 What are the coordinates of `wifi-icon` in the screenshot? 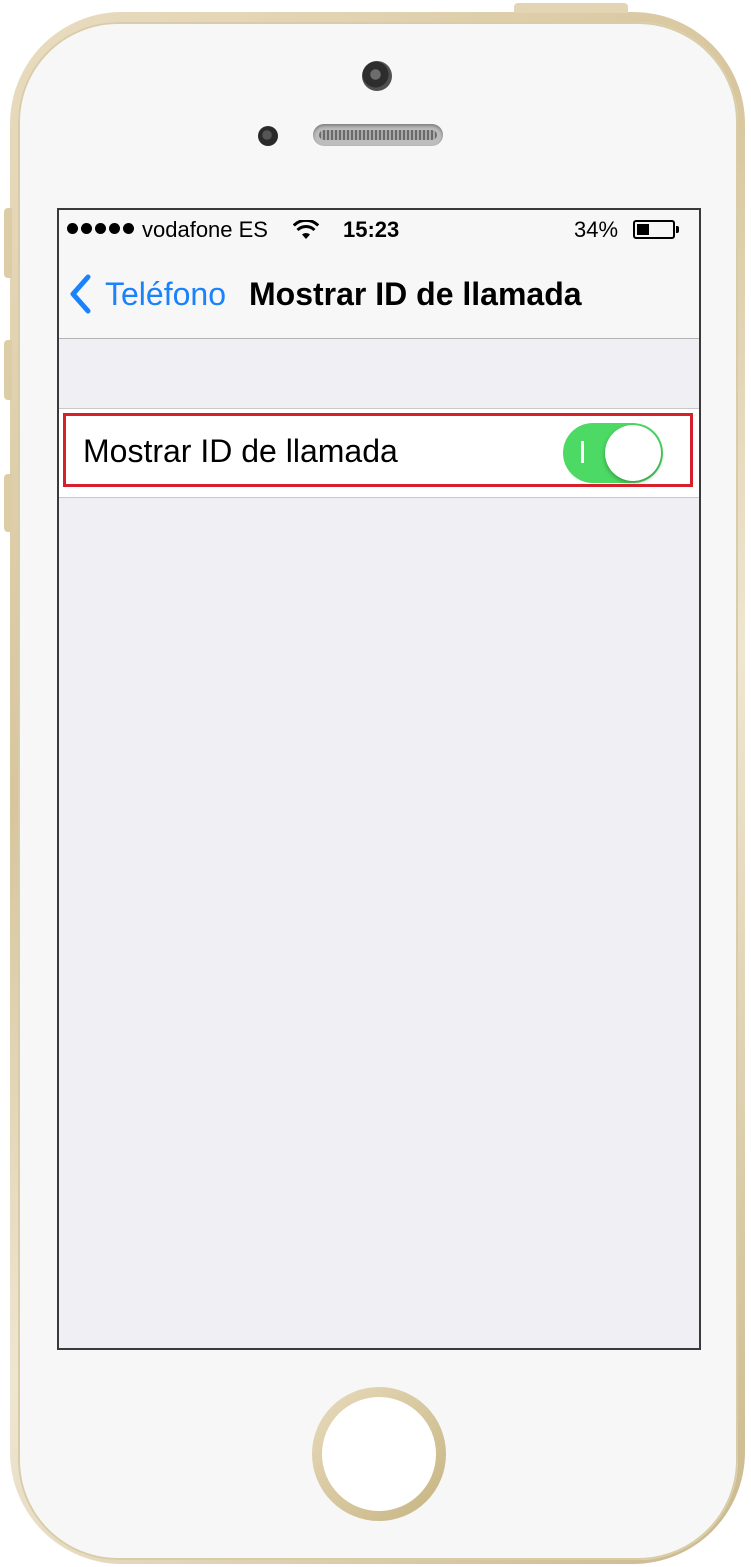 It's located at (306, 229).